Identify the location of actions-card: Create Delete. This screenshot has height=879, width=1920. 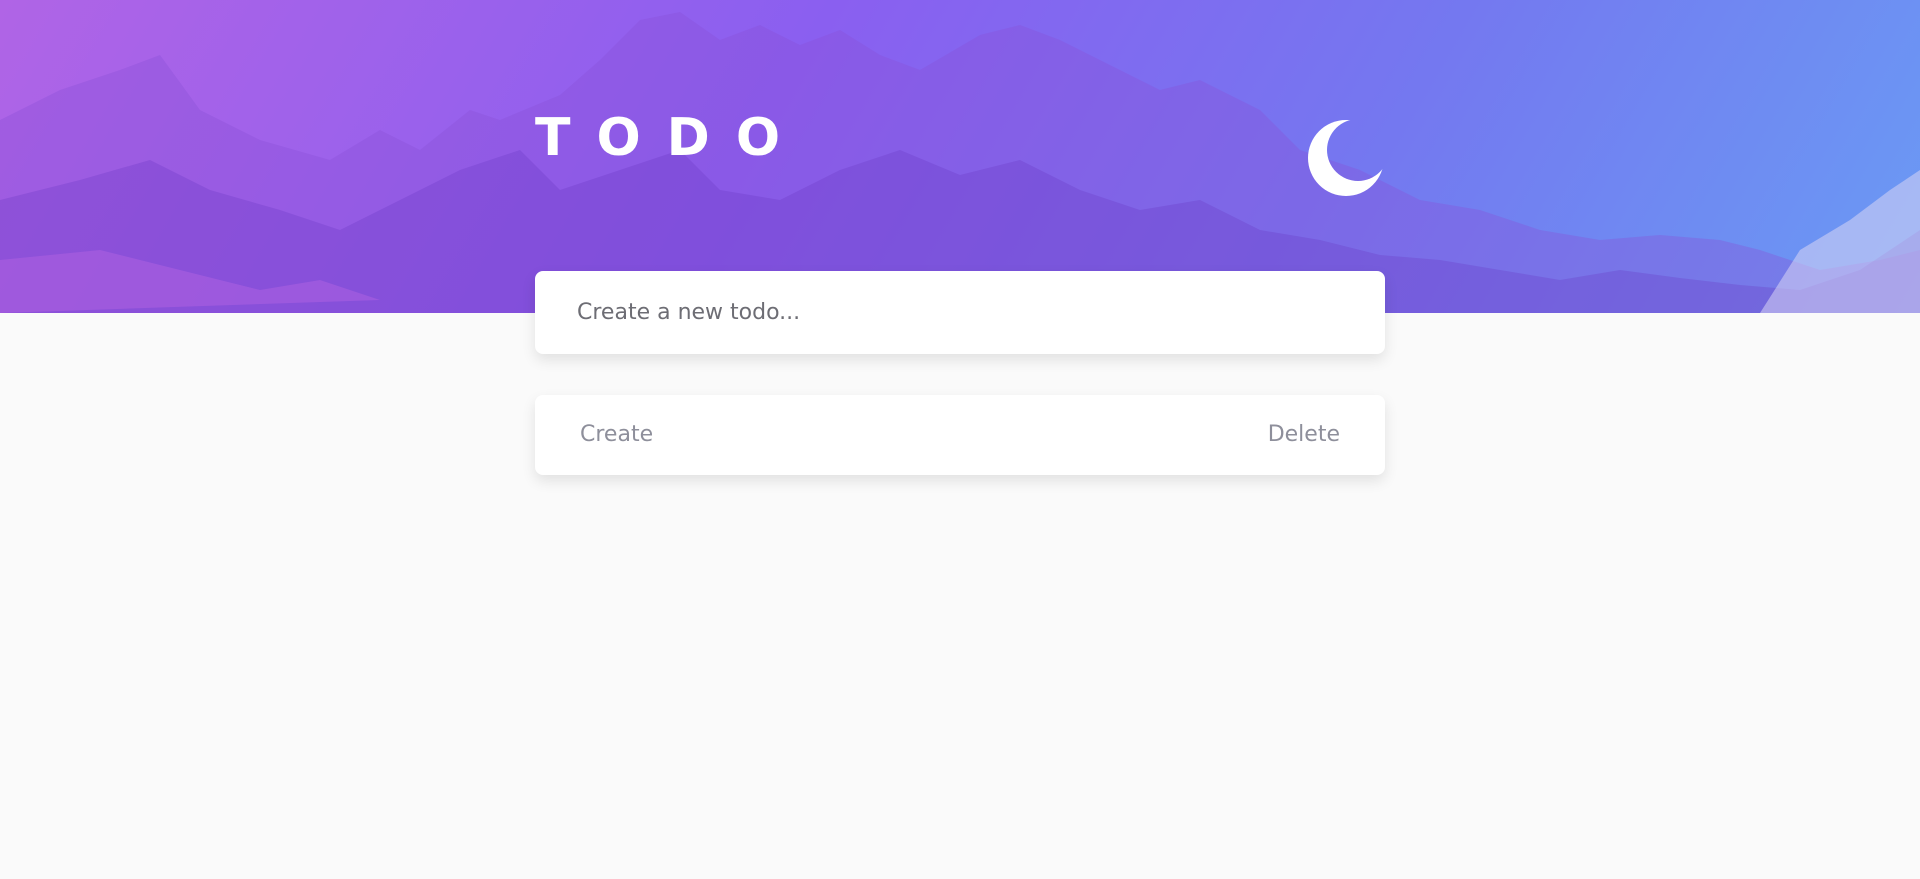
(960, 435).